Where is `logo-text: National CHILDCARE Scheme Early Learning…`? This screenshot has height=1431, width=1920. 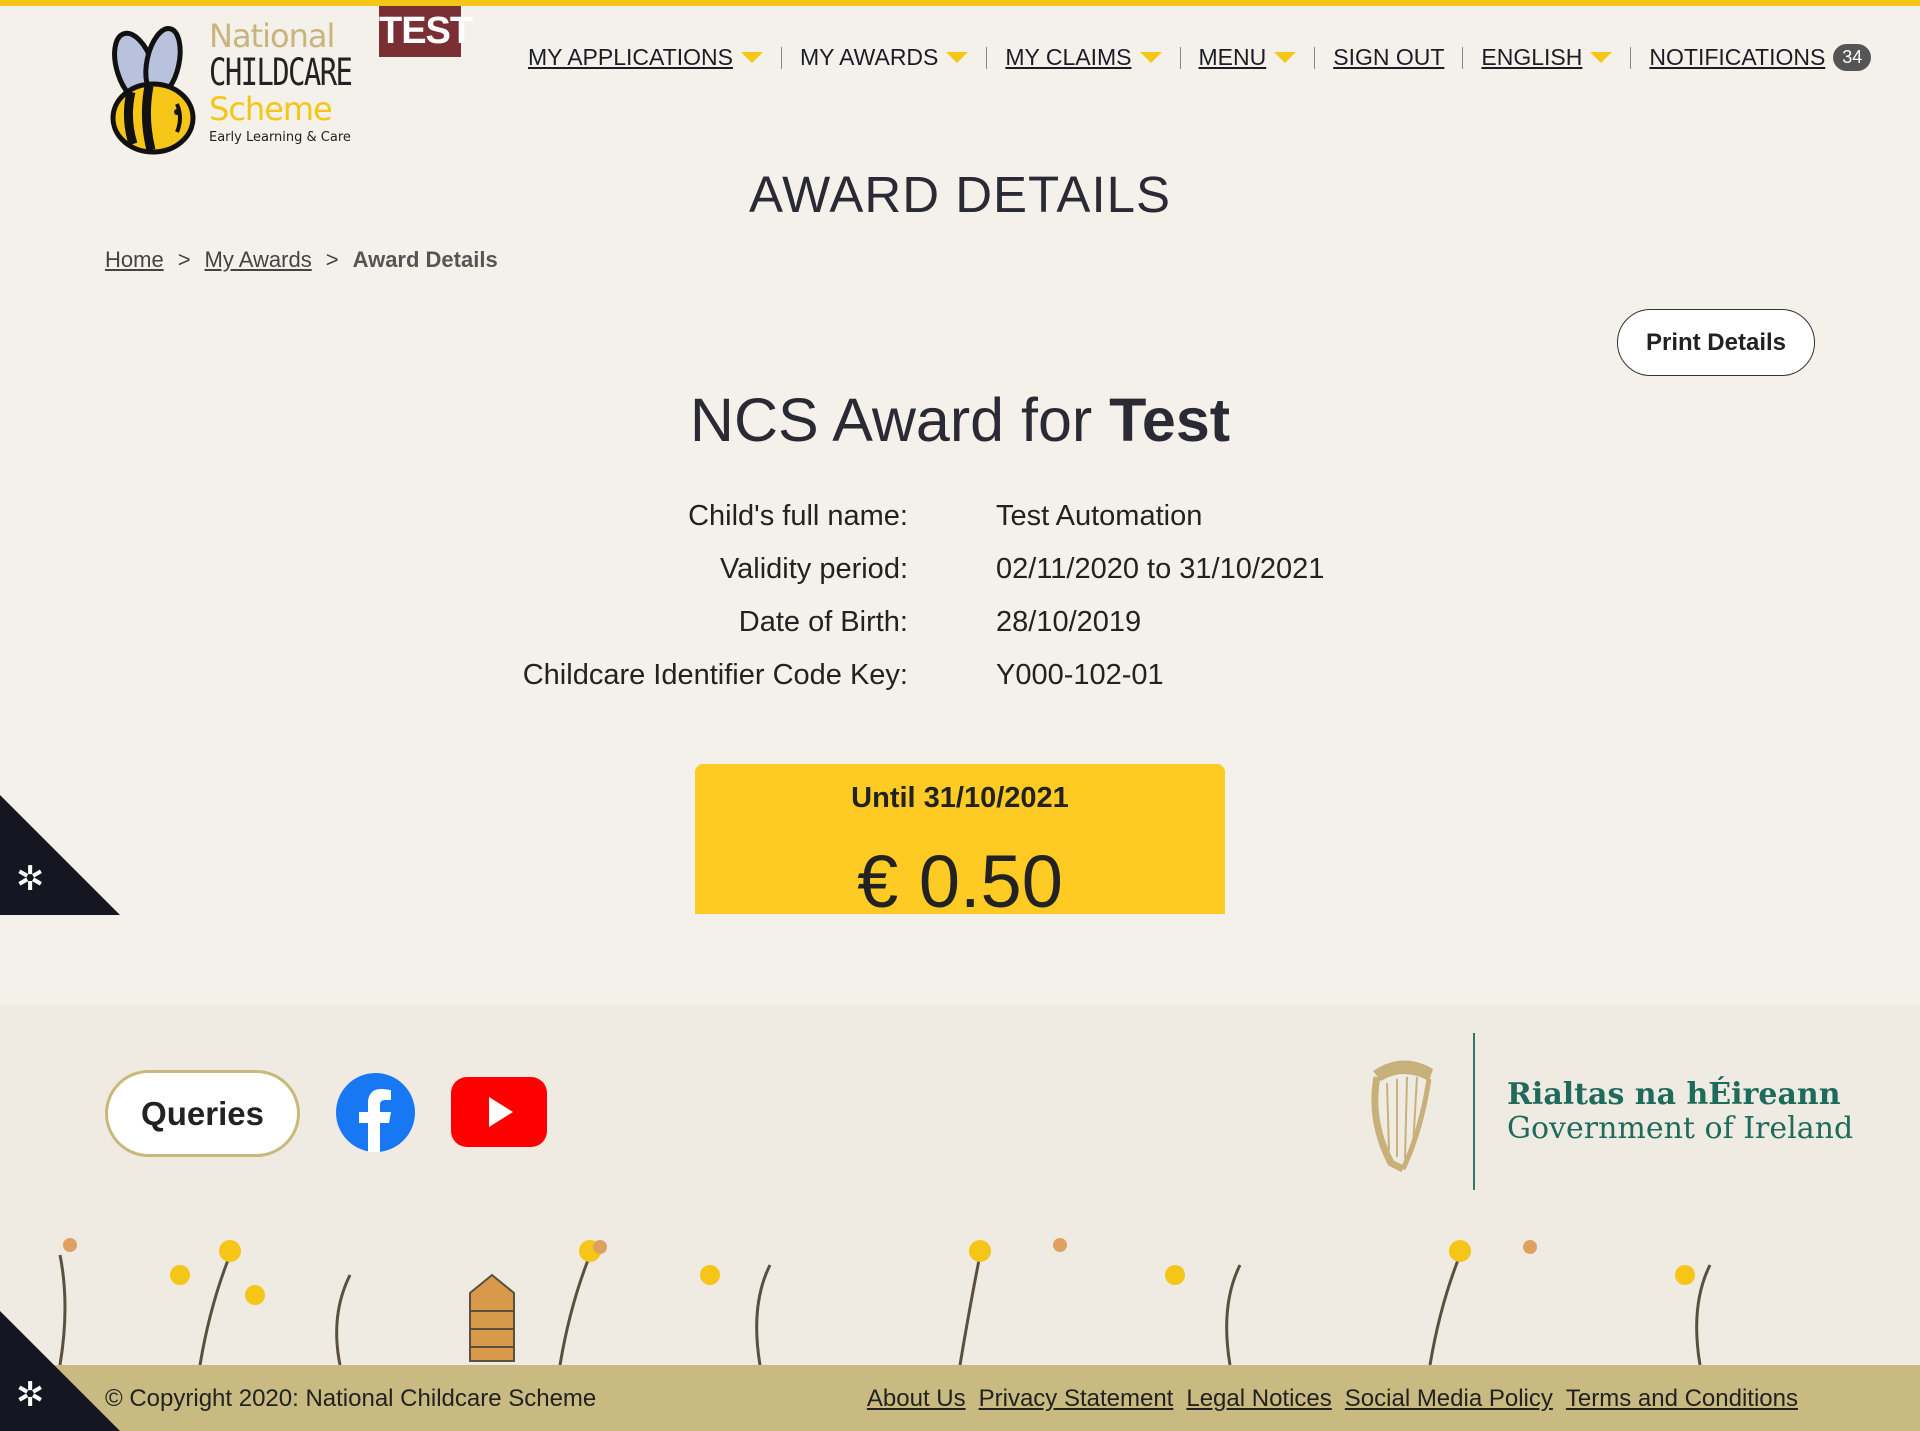
logo-text: National CHILDCARE Scheme Early Learning… is located at coordinates (300, 82).